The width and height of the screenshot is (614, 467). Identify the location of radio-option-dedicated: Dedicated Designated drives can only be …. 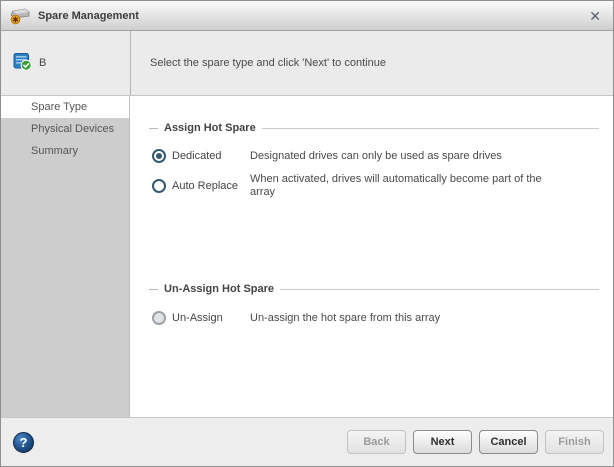
(375, 156).